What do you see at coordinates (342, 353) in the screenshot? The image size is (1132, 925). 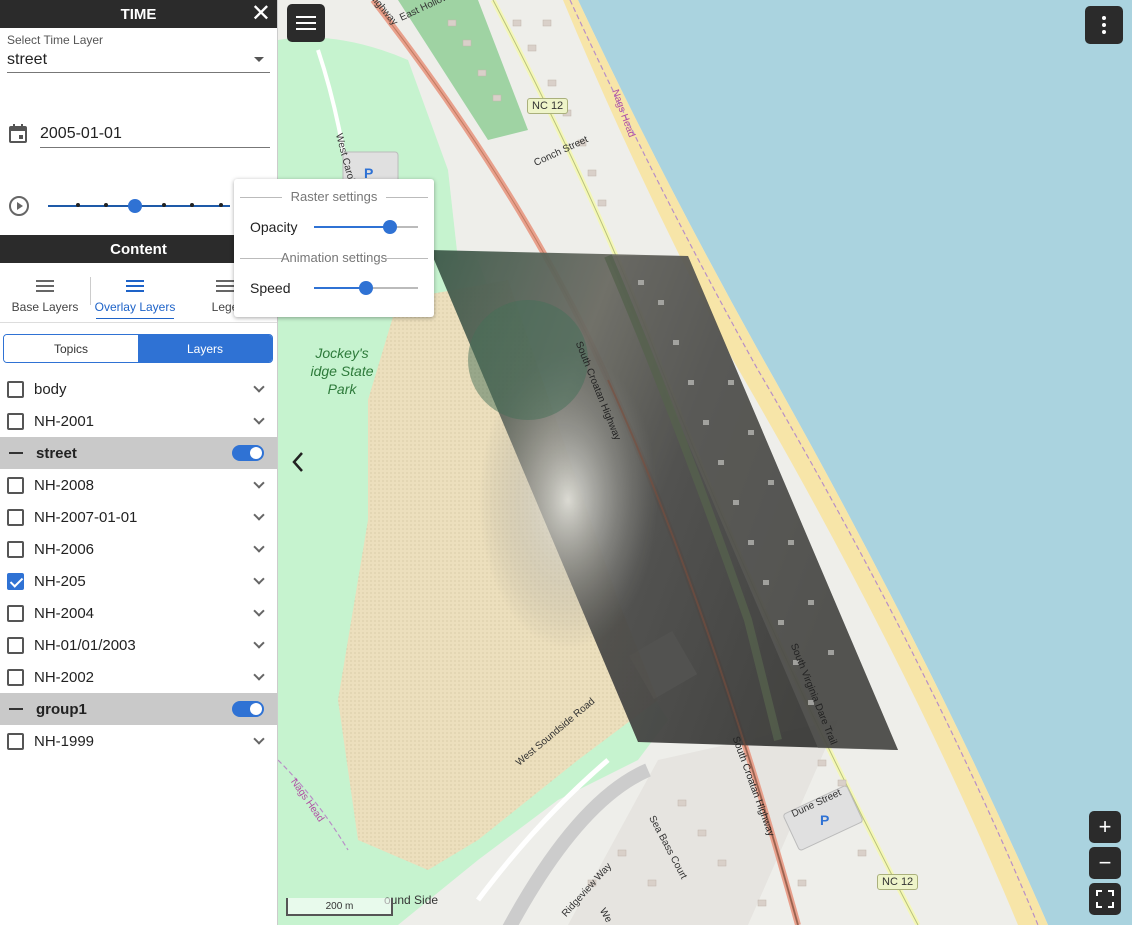 I see `jockeys-line1: Jockey's` at bounding box center [342, 353].